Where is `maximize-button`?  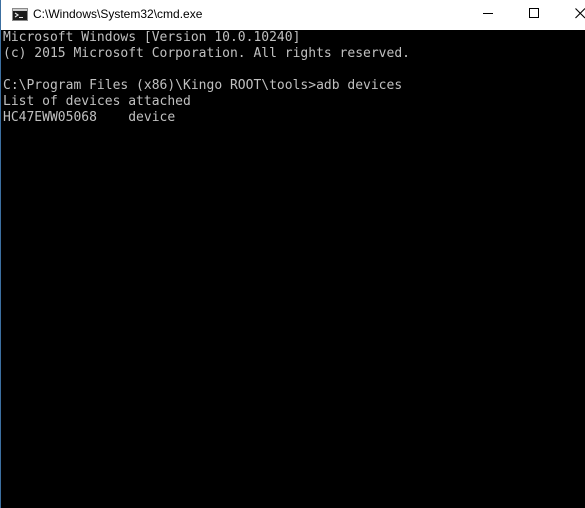 maximize-button is located at coordinates (534, 15).